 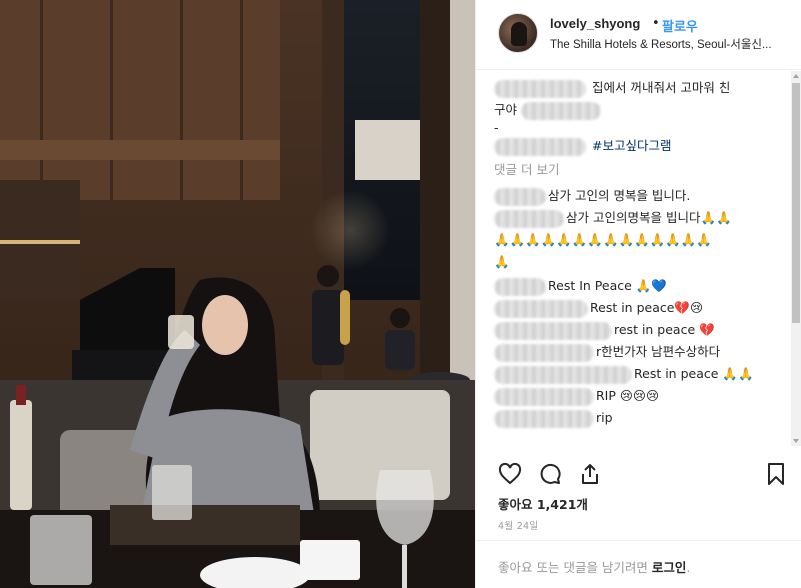 I want to click on likes-count: 좋아요 1,421개, so click(x=543, y=503).